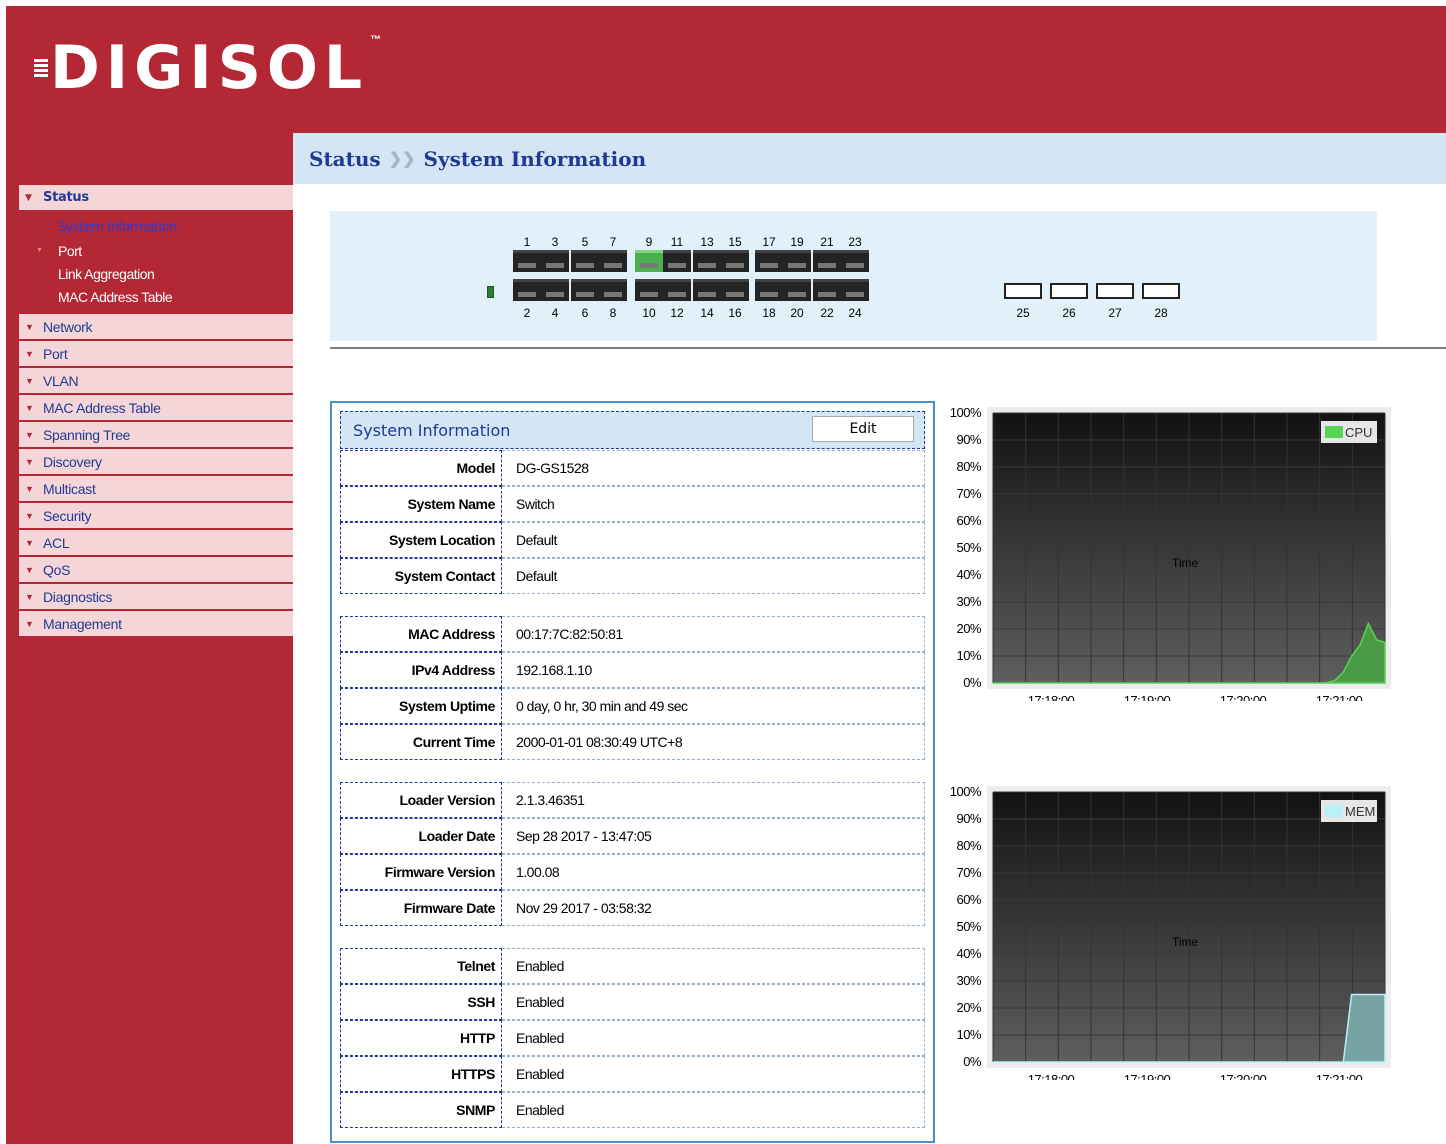 The height and width of the screenshot is (1144, 1446). I want to click on sidebar-item-link-aggregation: Link Aggregation, so click(156, 273).